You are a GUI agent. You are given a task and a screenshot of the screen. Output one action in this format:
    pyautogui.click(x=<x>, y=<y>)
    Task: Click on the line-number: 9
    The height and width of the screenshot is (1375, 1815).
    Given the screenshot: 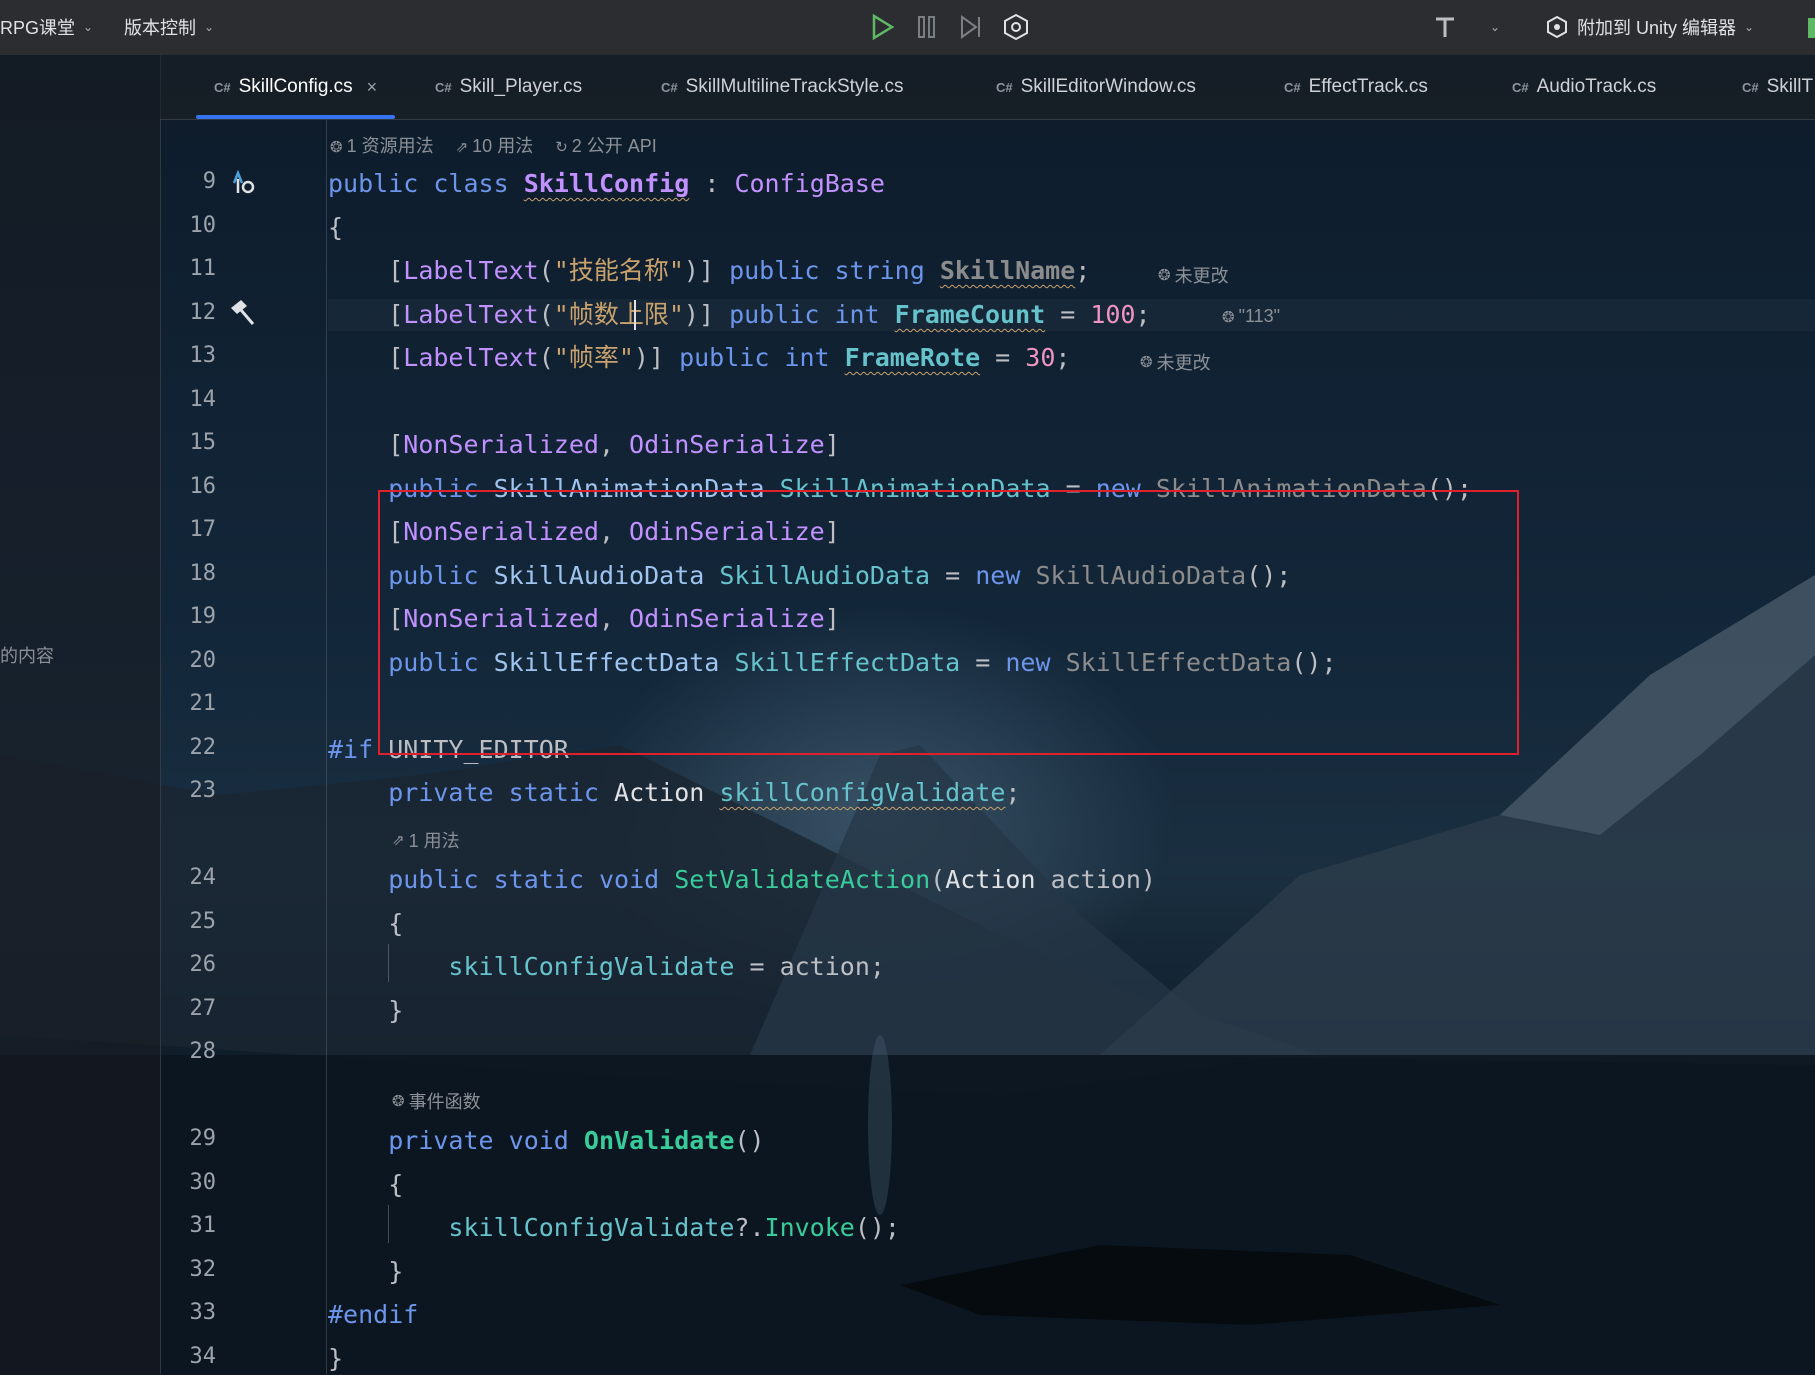 What is the action you would take?
    pyautogui.click(x=209, y=181)
    